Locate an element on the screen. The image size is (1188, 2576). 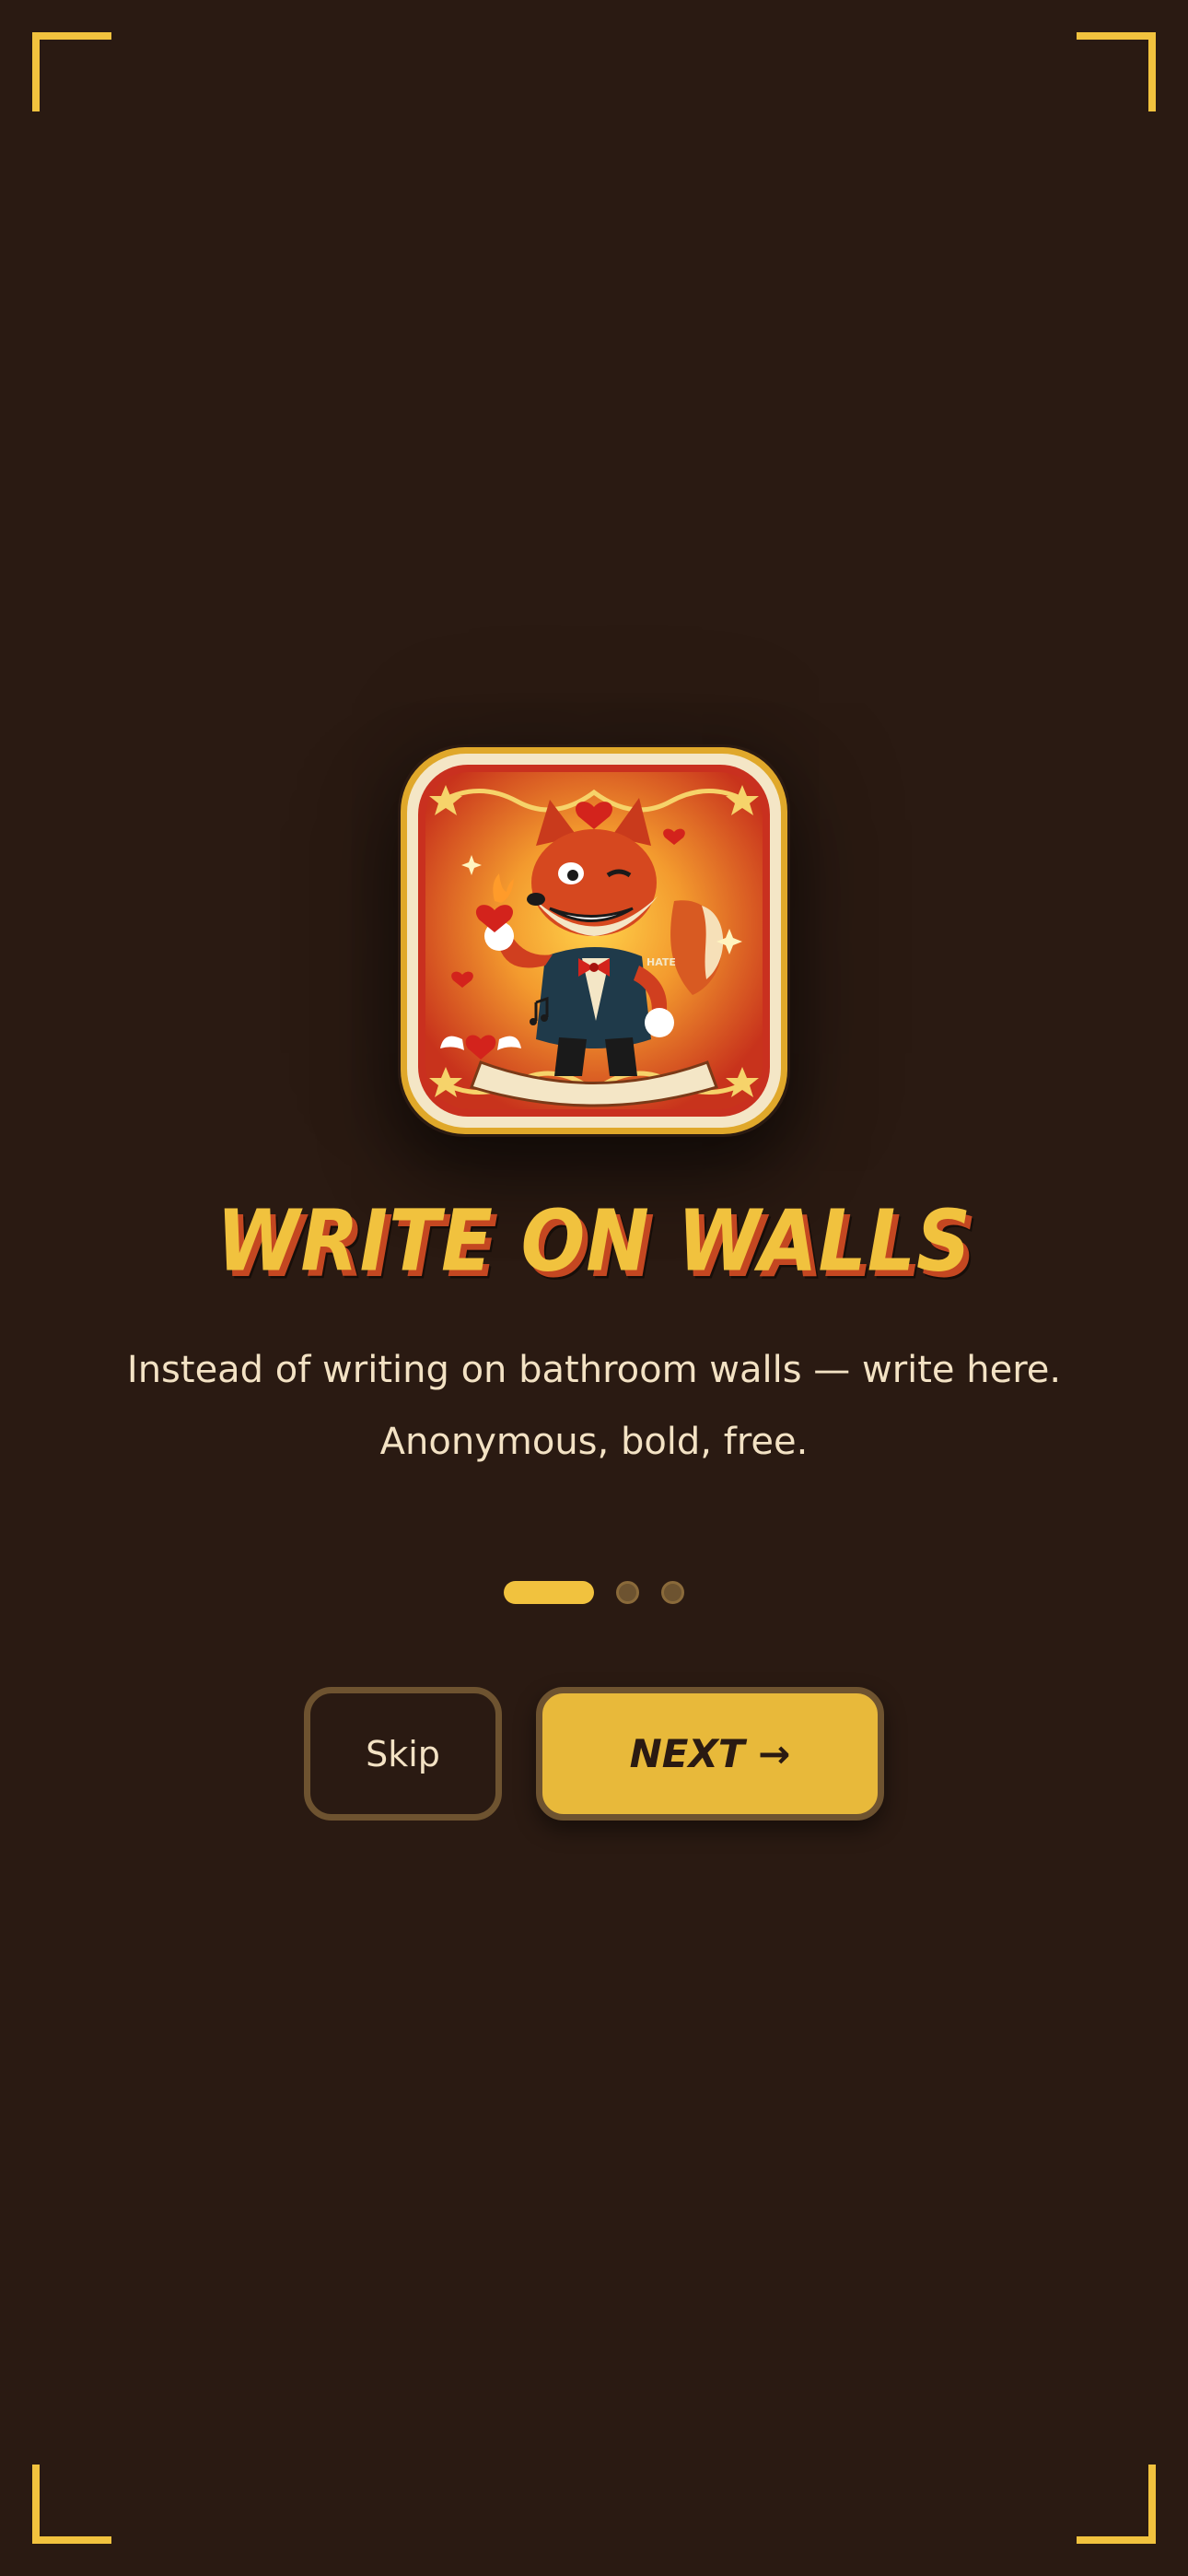
corner-bracket-bottom-left is located at coordinates (71, 2504).